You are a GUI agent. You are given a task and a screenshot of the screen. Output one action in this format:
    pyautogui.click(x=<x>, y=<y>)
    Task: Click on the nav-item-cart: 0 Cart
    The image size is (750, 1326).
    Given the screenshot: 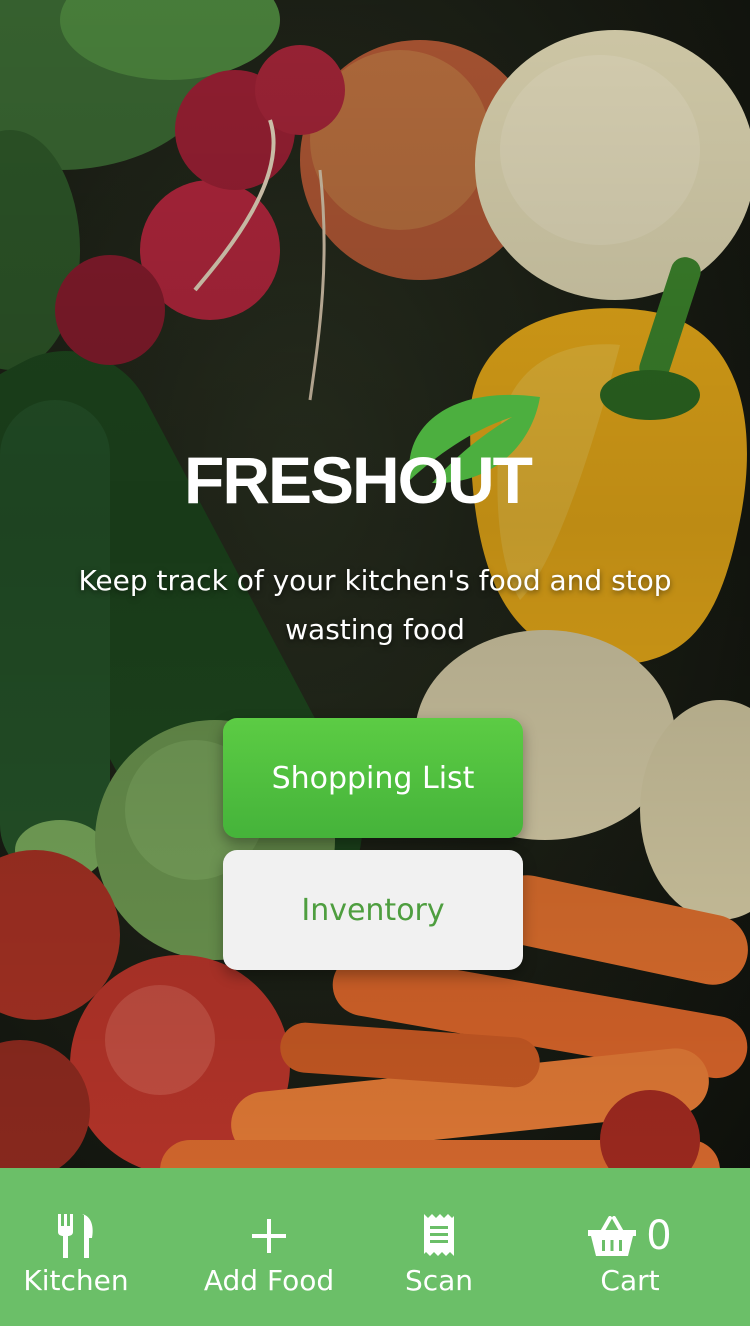 What is the action you would take?
    pyautogui.click(x=630, y=1247)
    